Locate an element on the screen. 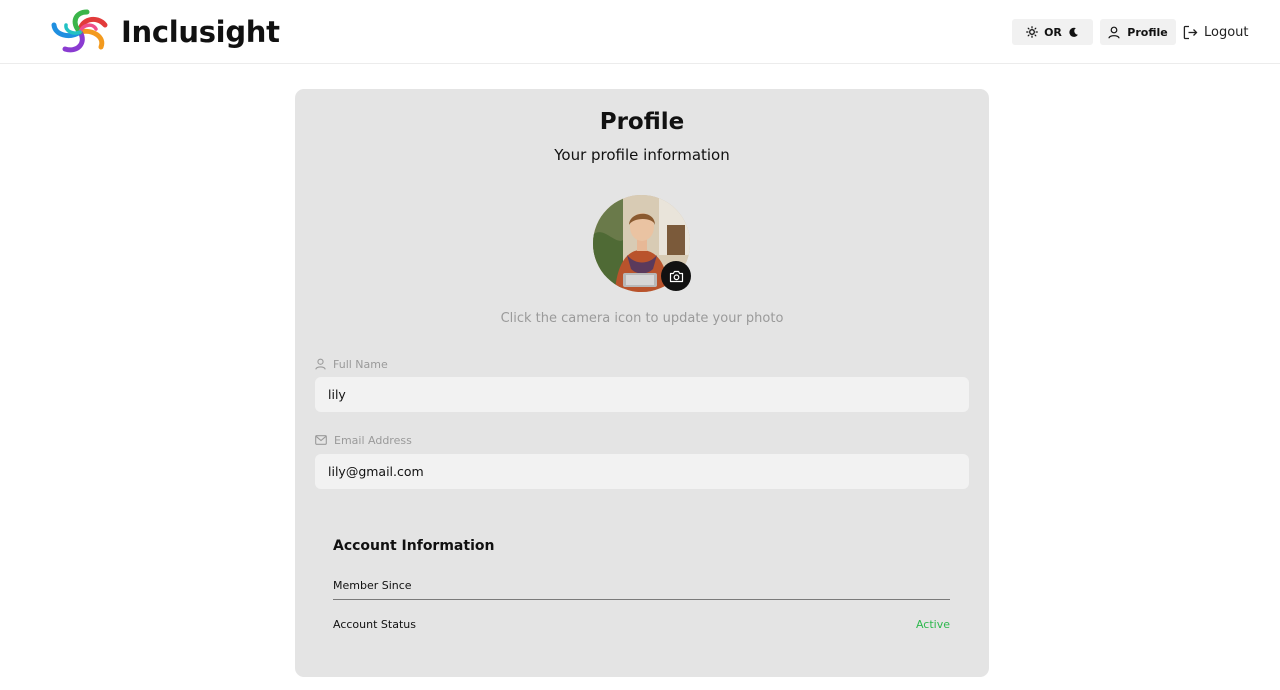 This screenshot has width=1280, height=690. full-name-label-text: Full Name is located at coordinates (360, 364).